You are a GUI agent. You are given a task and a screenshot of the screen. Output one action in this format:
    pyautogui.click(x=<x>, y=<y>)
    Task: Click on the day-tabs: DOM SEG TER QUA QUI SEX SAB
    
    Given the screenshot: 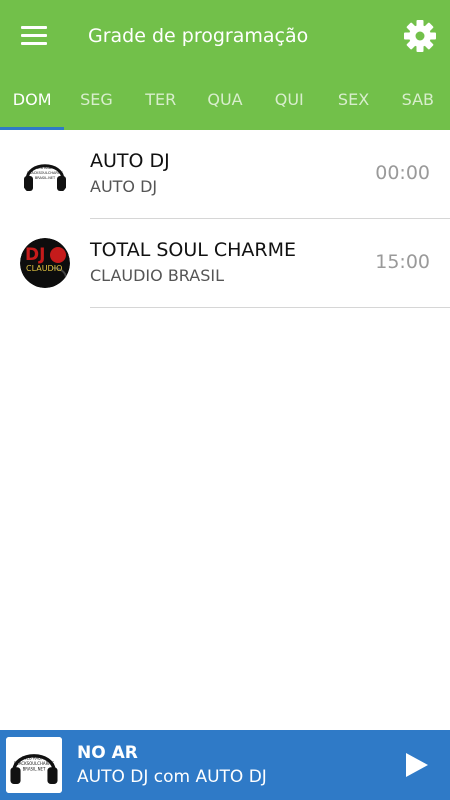 What is the action you would take?
    pyautogui.click(x=225, y=103)
    